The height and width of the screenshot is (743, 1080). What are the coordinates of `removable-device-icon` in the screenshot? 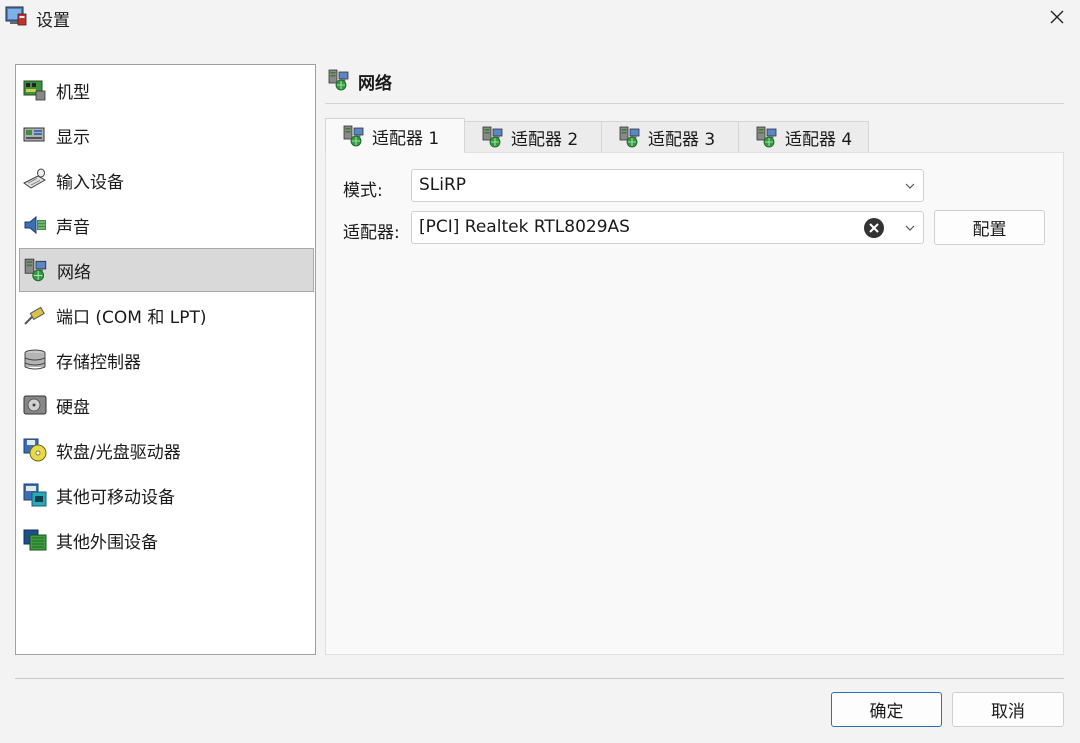 It's located at (35, 495).